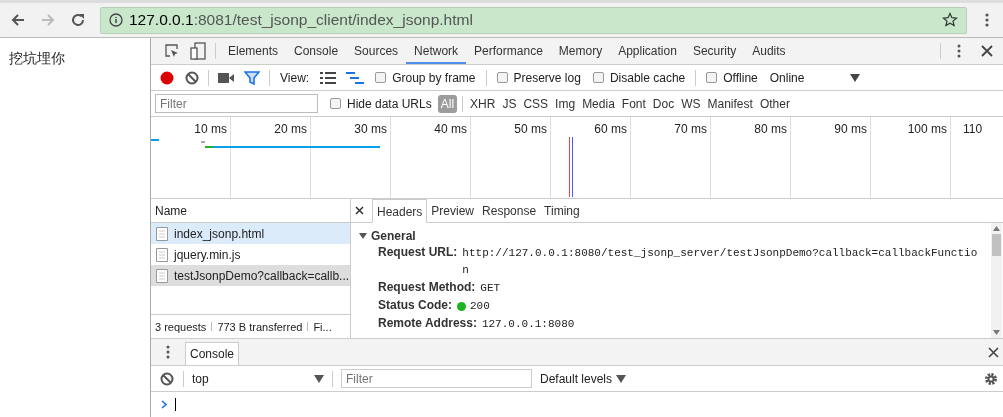 This screenshot has width=1003, height=417. What do you see at coordinates (427, 323) in the screenshot?
I see `header-name: Remote Address:` at bounding box center [427, 323].